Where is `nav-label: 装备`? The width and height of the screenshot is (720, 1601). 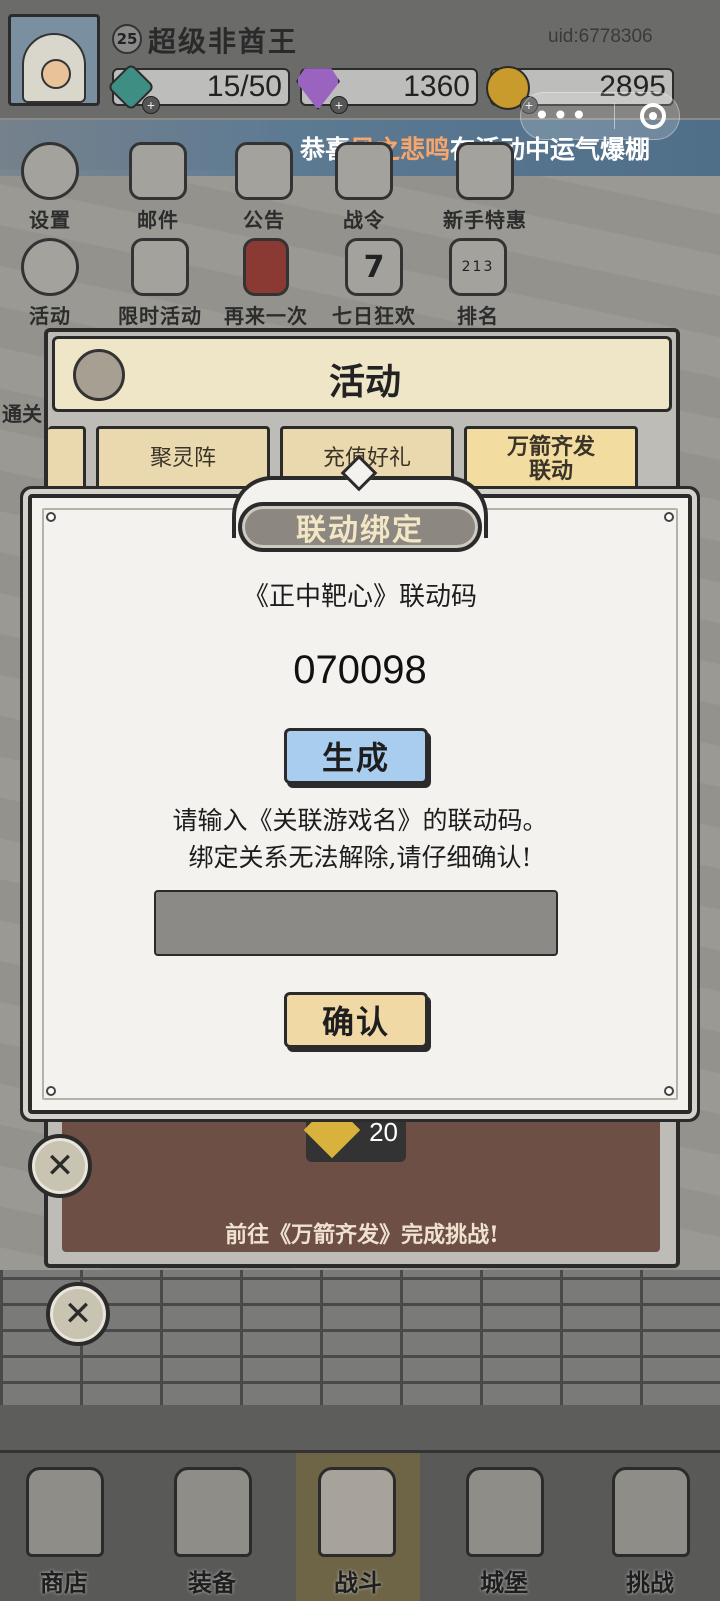
nav-label: 装备 is located at coordinates (212, 1582).